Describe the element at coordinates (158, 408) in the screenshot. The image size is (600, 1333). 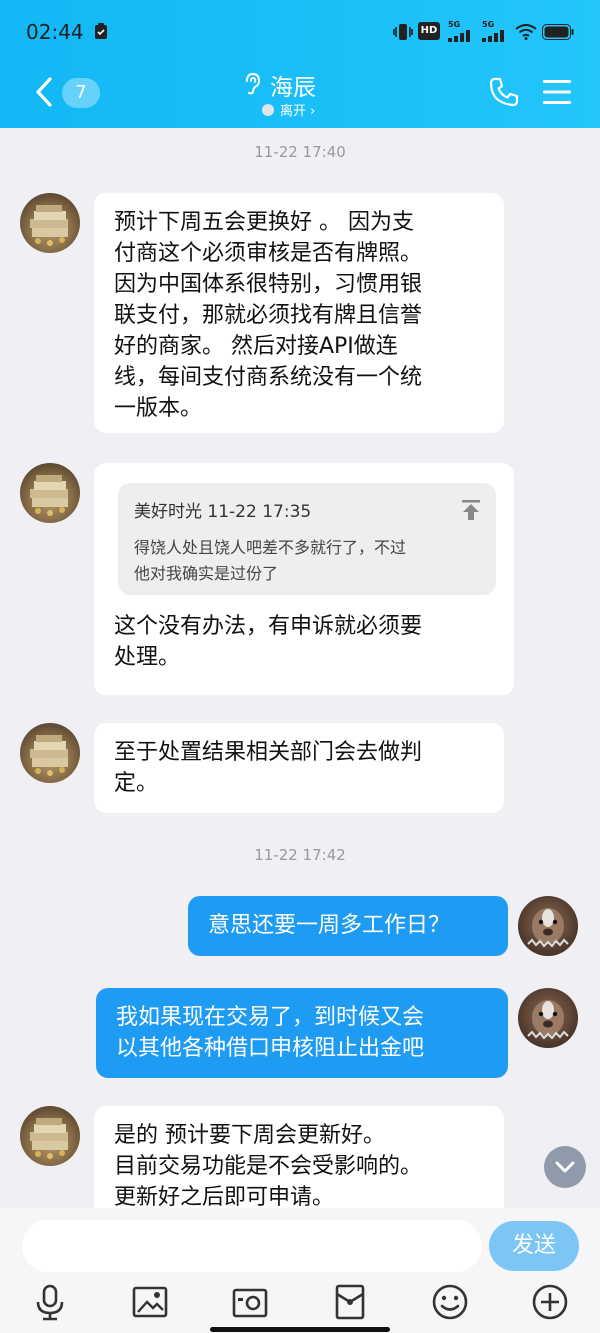
I see `message-line: 一版本。` at that location.